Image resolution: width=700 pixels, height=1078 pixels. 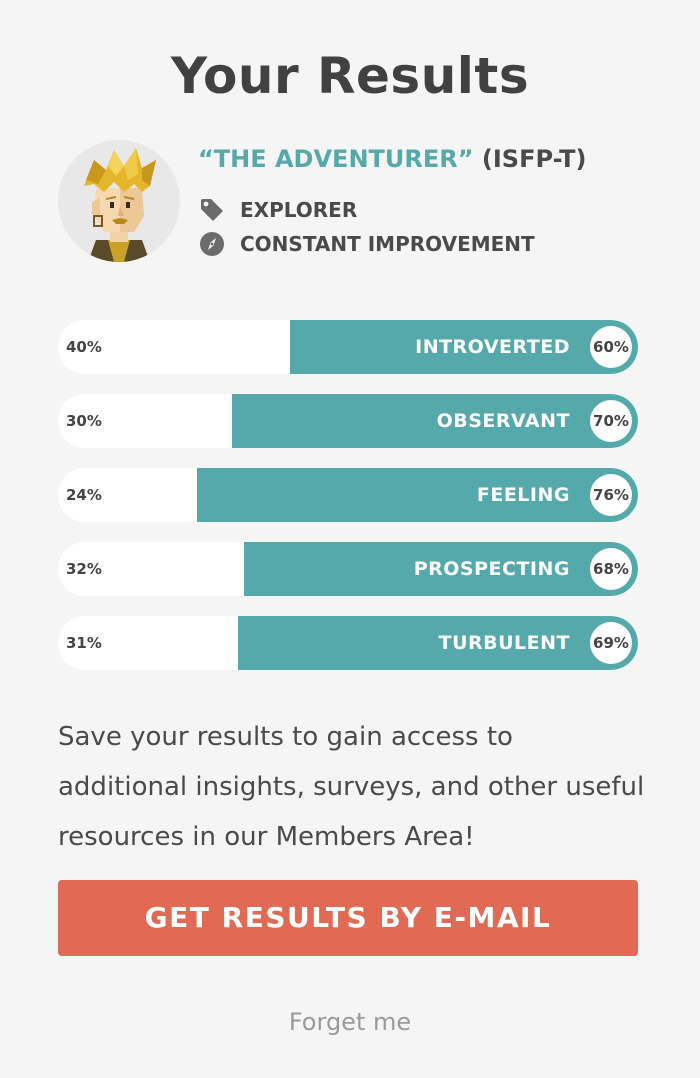 I want to click on trait-label: EXPLORER, so click(x=299, y=210).